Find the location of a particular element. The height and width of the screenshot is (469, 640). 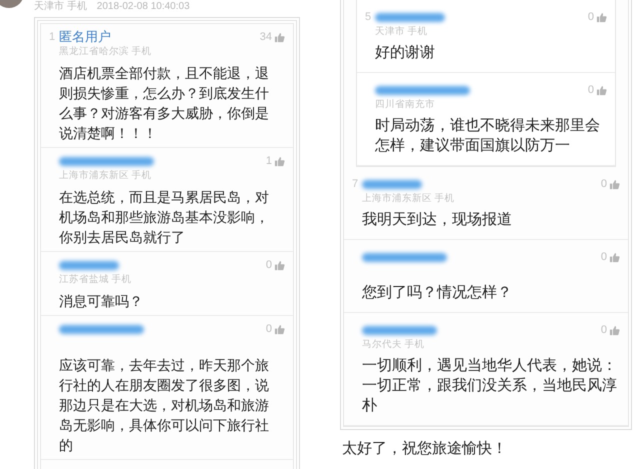

location-text: 黑龙江省哈尔滨 手机 is located at coordinates (105, 51).